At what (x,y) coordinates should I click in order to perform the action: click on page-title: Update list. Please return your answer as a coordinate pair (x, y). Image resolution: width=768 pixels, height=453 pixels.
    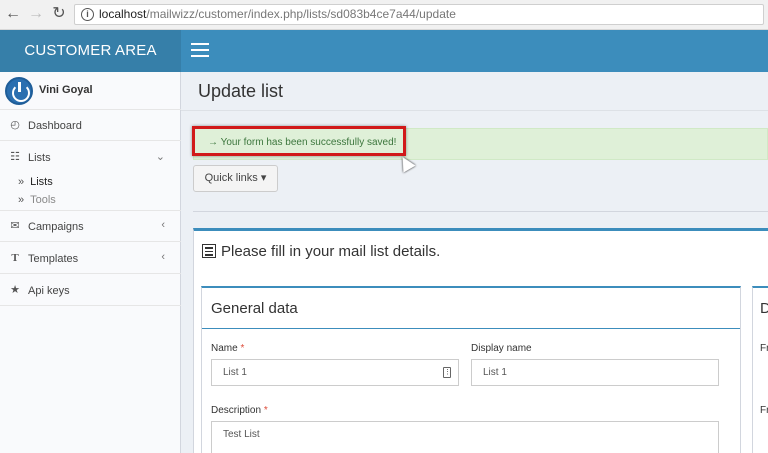
    Looking at the image, I should click on (241, 91).